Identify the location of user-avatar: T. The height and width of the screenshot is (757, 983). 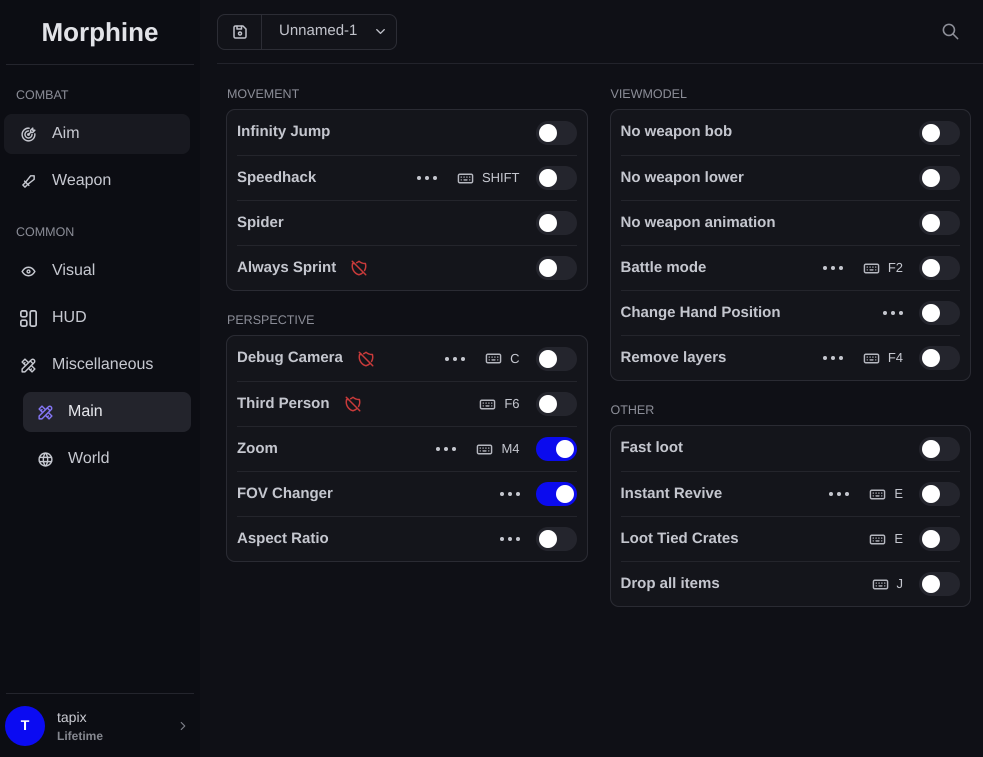
(25, 726).